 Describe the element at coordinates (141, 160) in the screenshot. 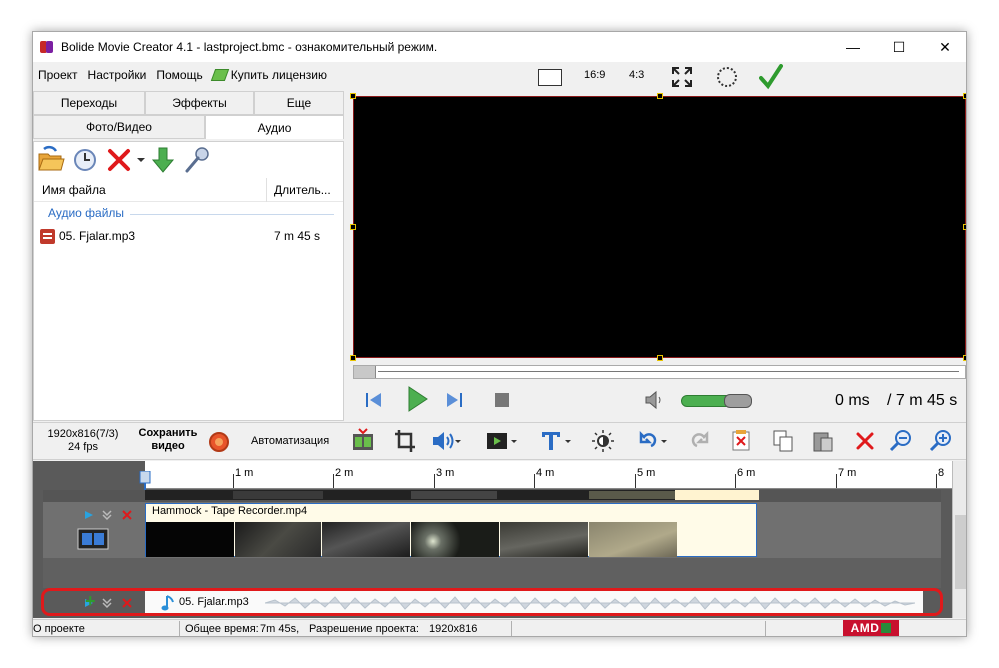

I see `chevron-down-icon` at that location.